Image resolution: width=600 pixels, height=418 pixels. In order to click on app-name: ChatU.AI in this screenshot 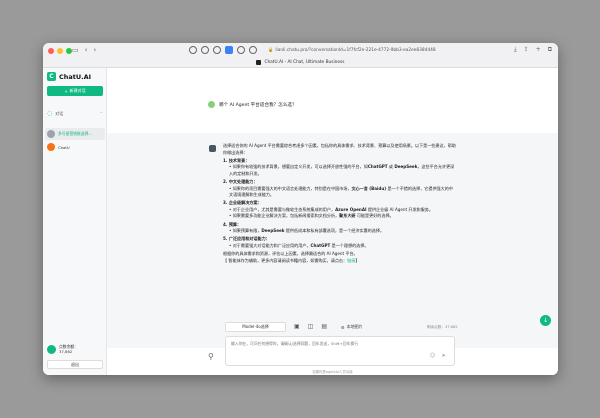, I will do `click(75, 76)`.